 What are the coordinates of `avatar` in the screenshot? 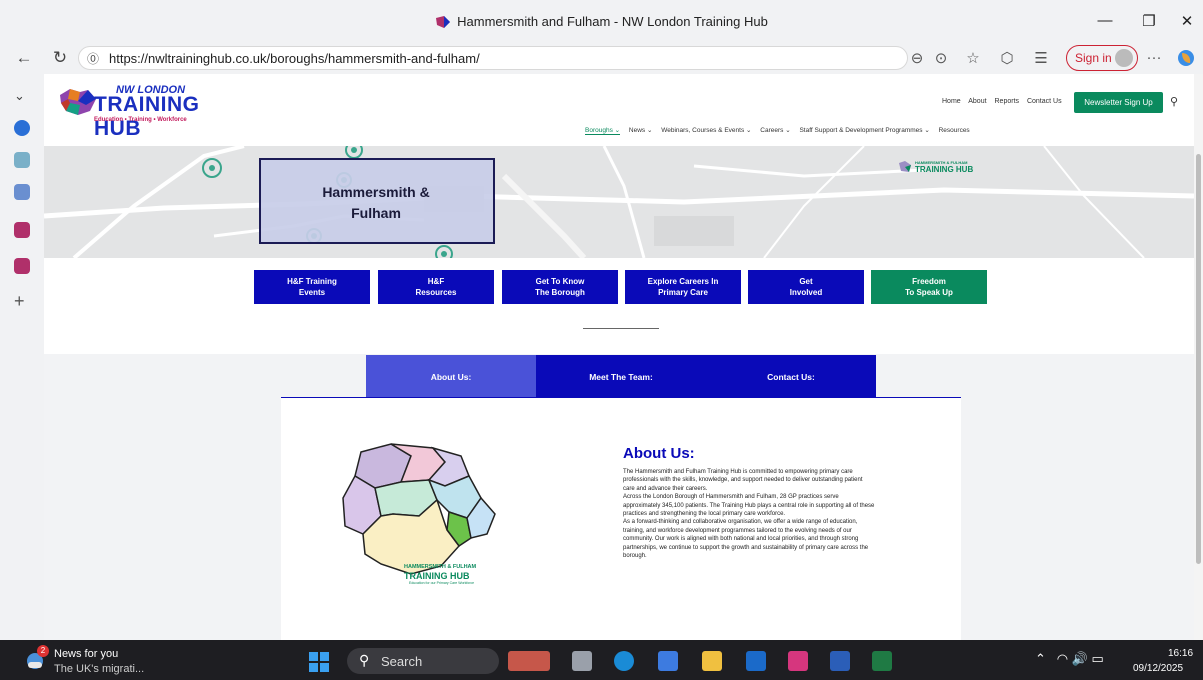 It's located at (1124, 58).